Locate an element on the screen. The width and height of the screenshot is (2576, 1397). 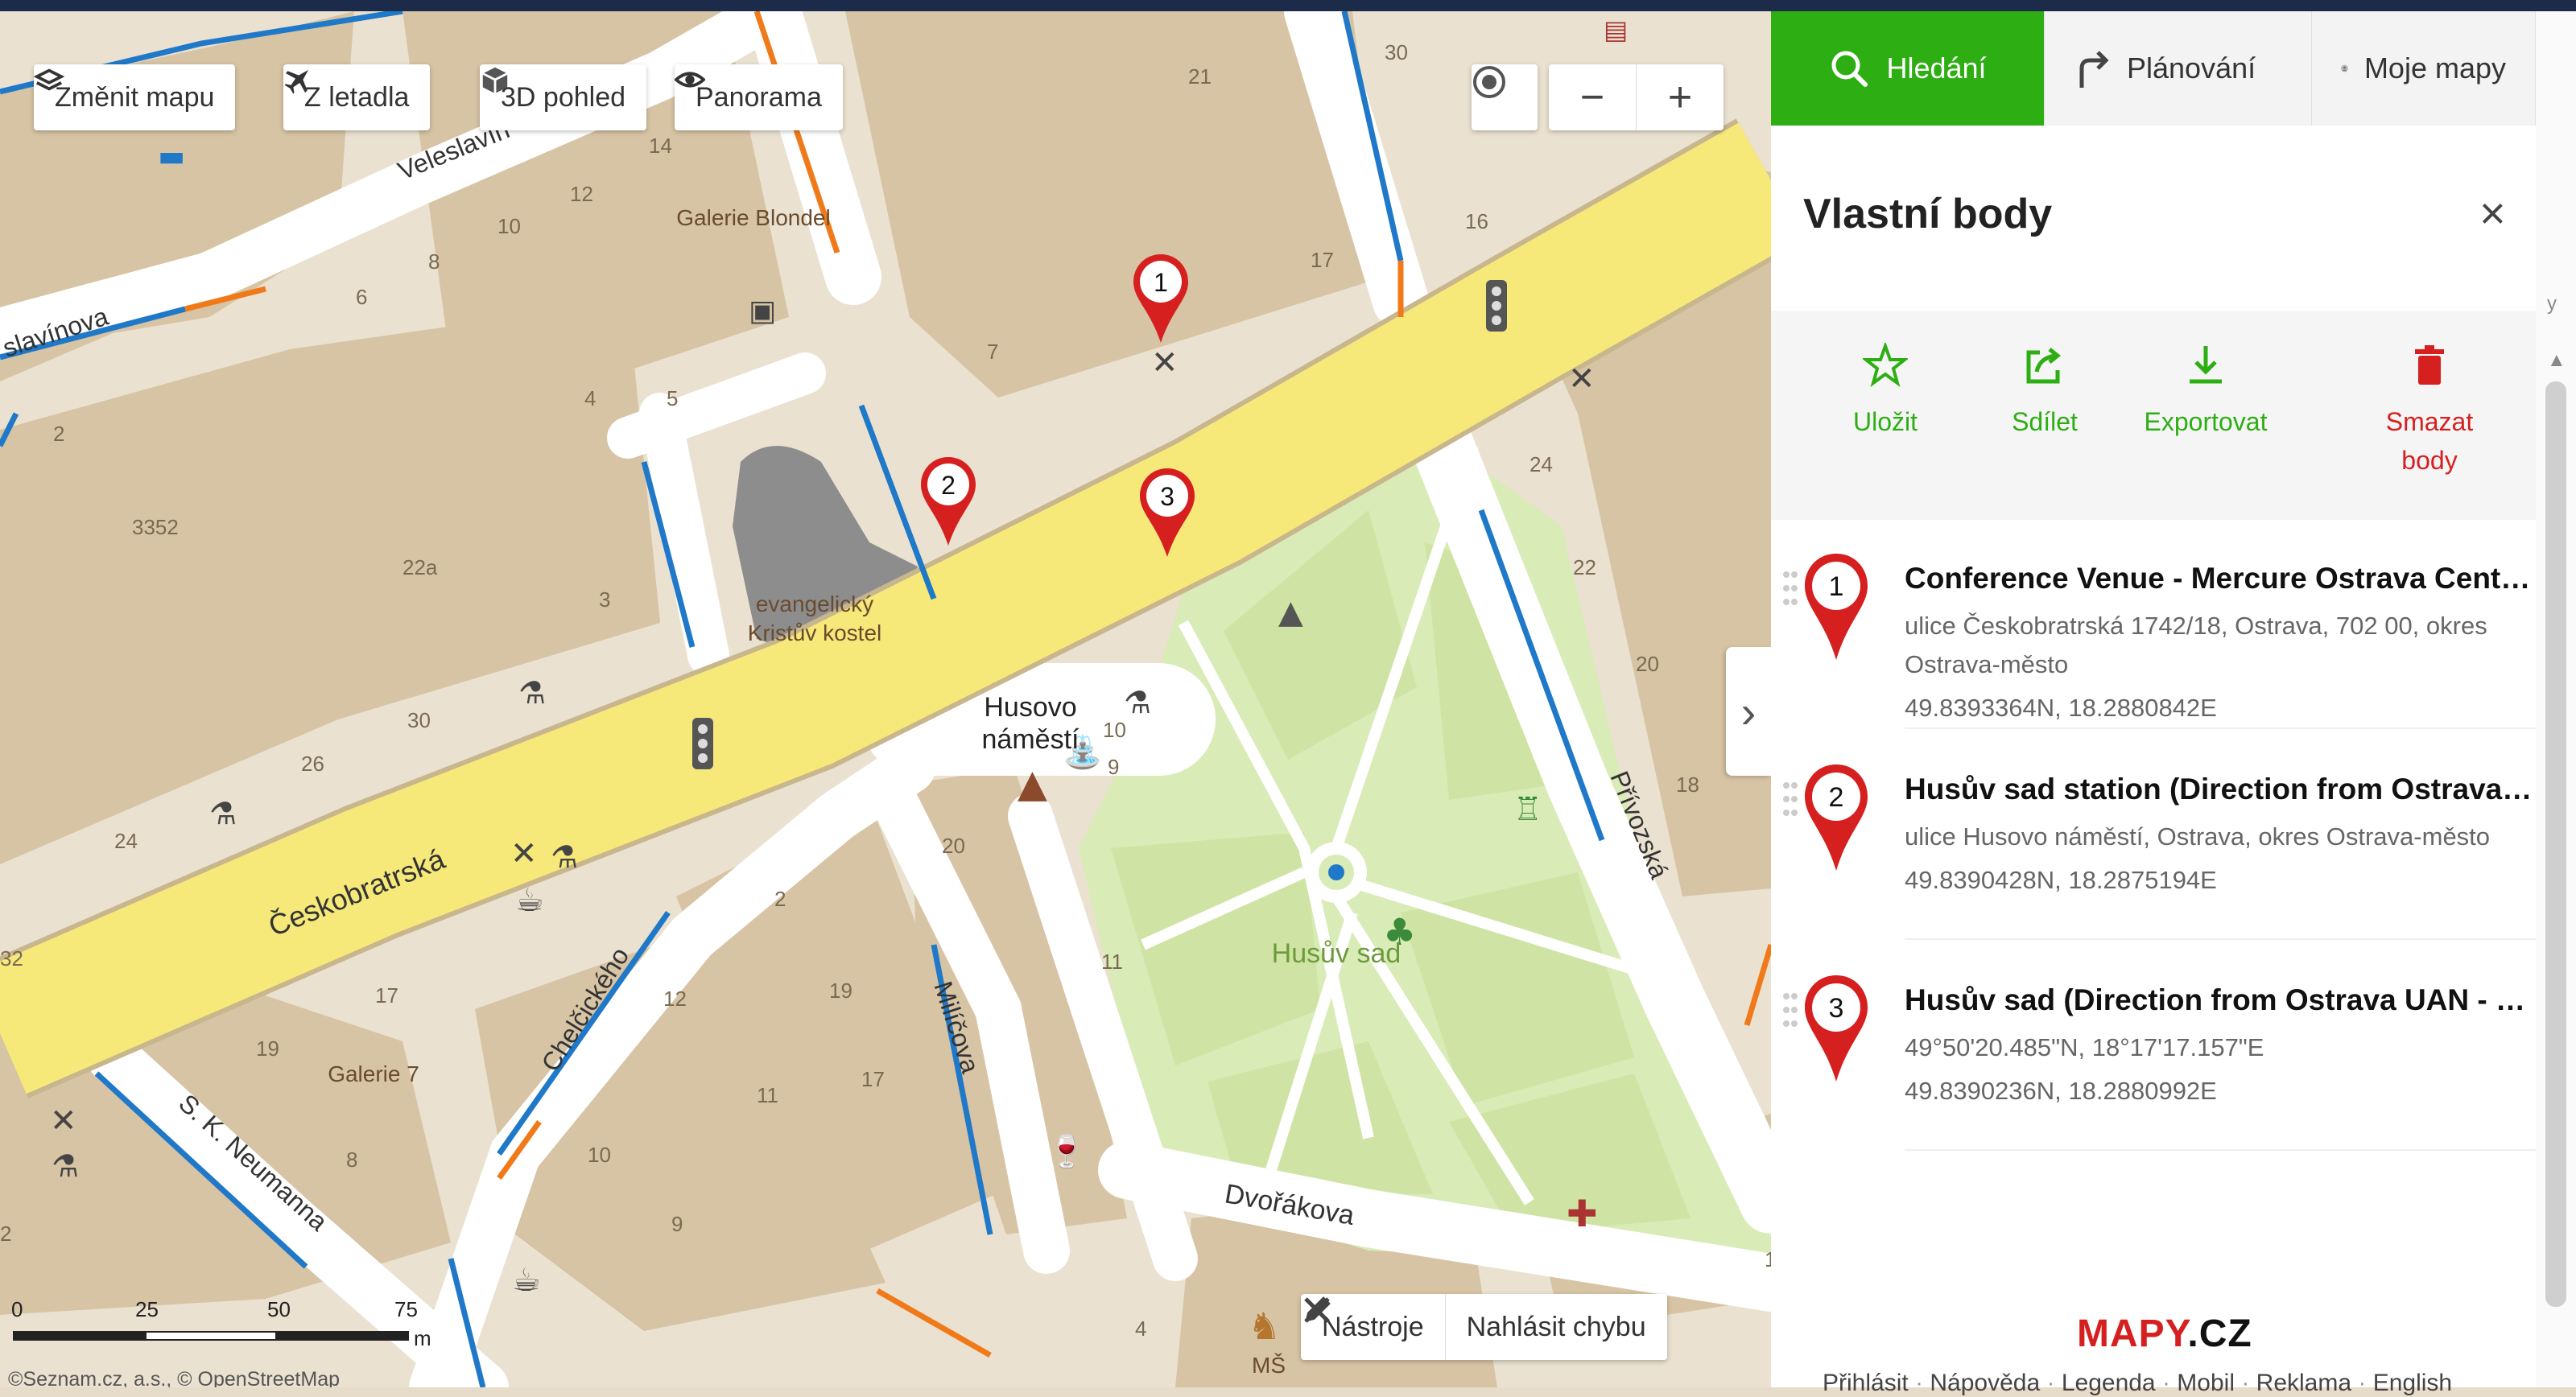
house-number: 24 is located at coordinates (126, 841).